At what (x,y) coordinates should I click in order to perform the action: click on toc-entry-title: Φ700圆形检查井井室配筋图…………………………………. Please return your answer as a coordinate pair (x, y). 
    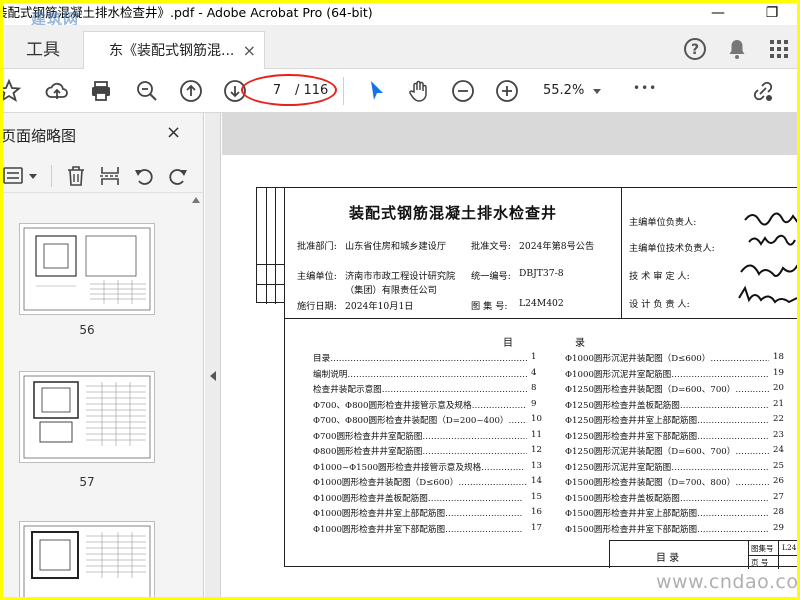
    Looking at the image, I should click on (420, 436).